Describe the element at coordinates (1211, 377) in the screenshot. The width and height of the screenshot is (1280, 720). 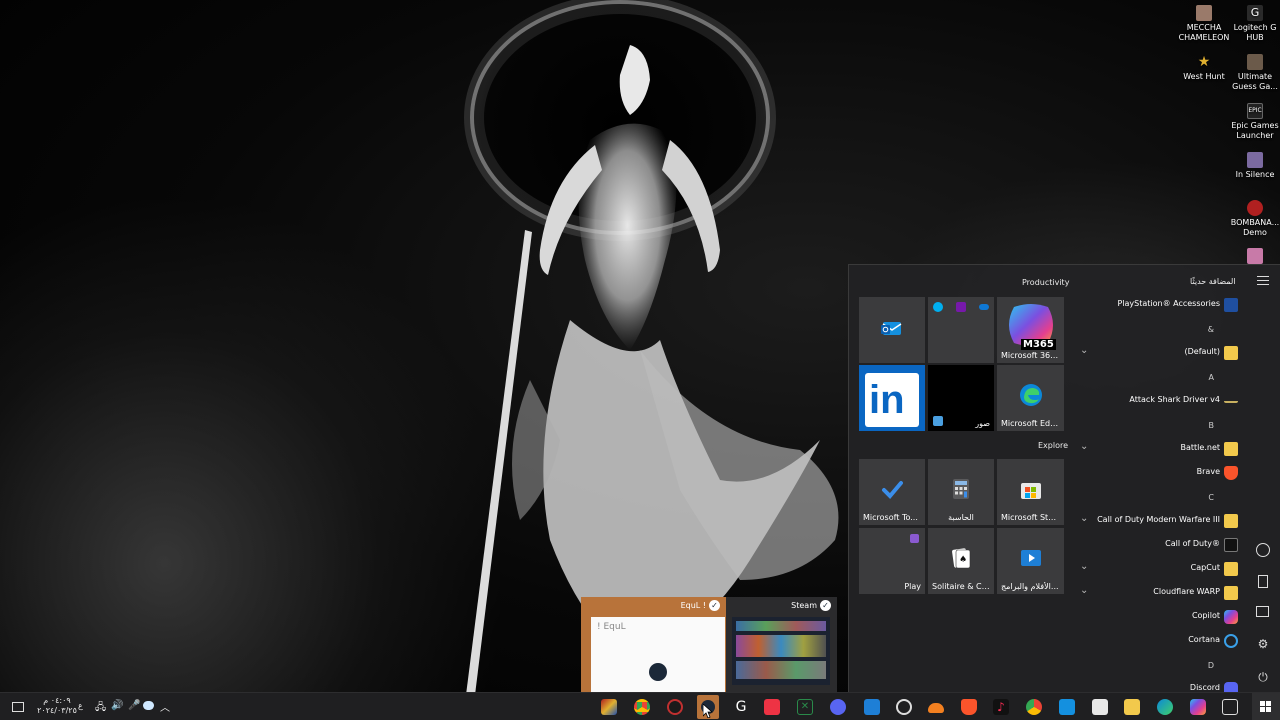
I see `letter-header: A` at that location.